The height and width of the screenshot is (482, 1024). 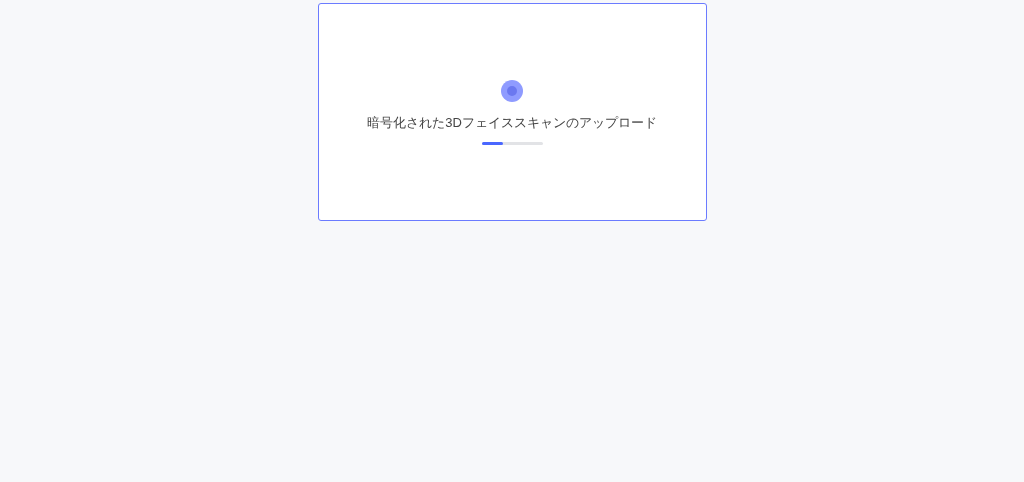 I want to click on spinner-icon, so click(x=512, y=90).